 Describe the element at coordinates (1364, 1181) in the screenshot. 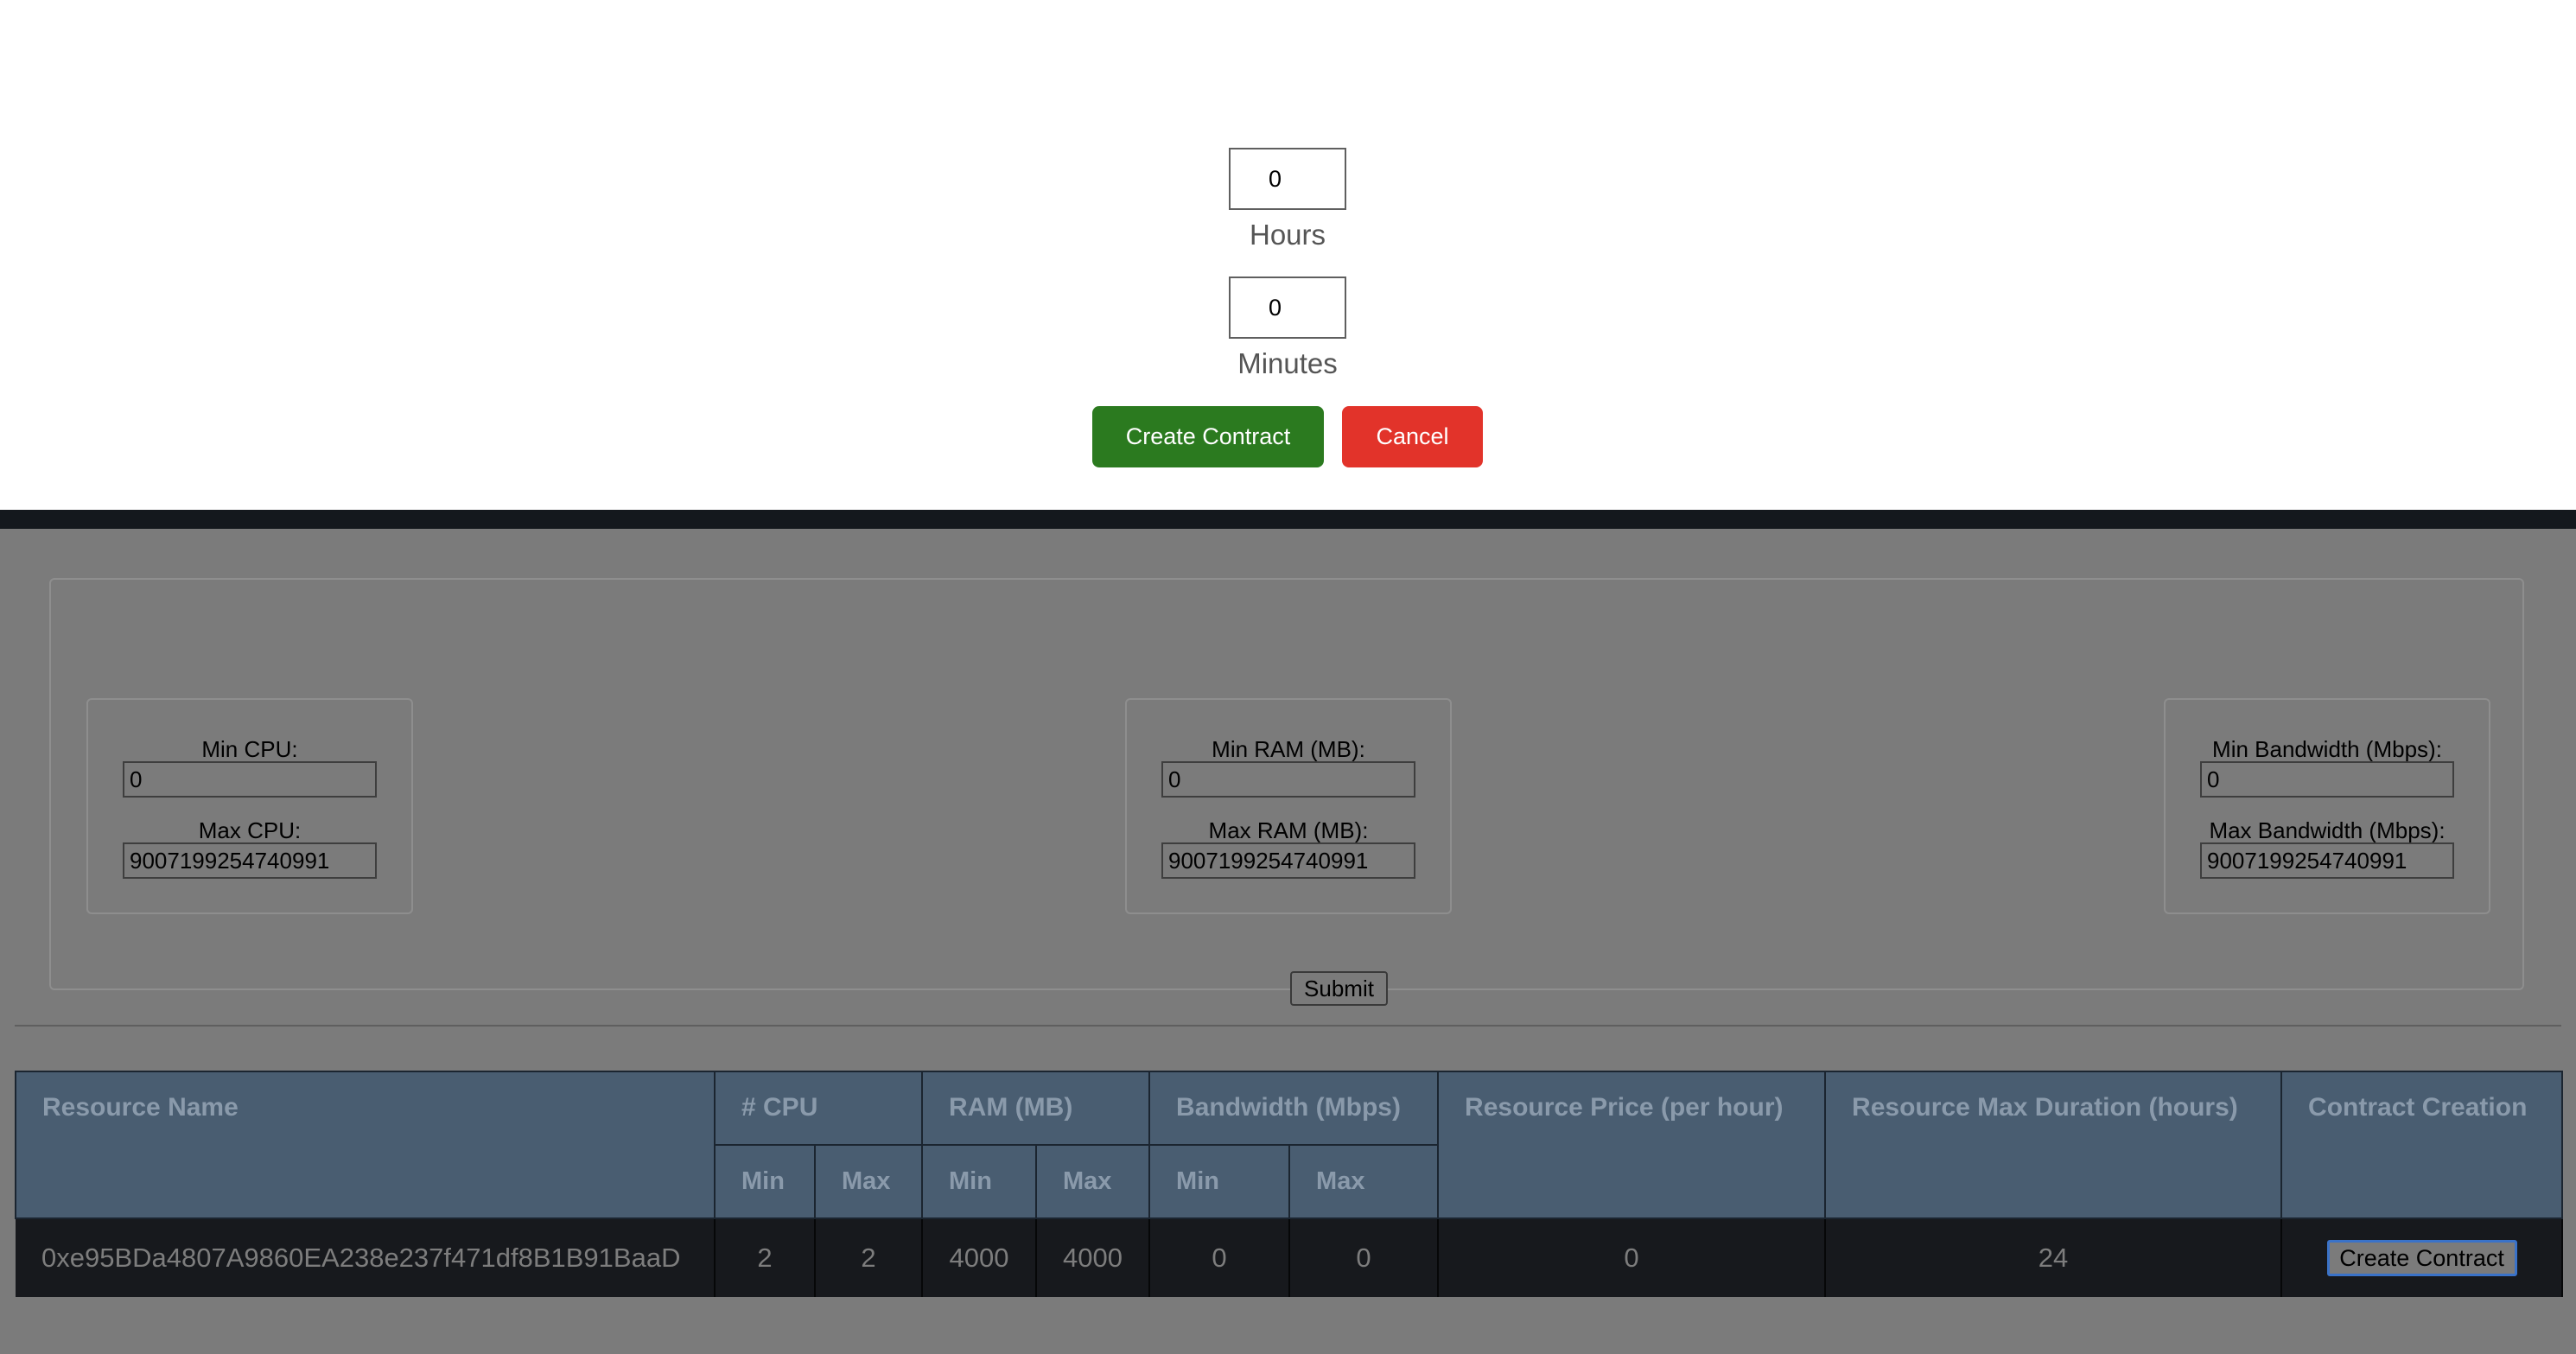

I see `bandwidth-max-header: Max` at that location.